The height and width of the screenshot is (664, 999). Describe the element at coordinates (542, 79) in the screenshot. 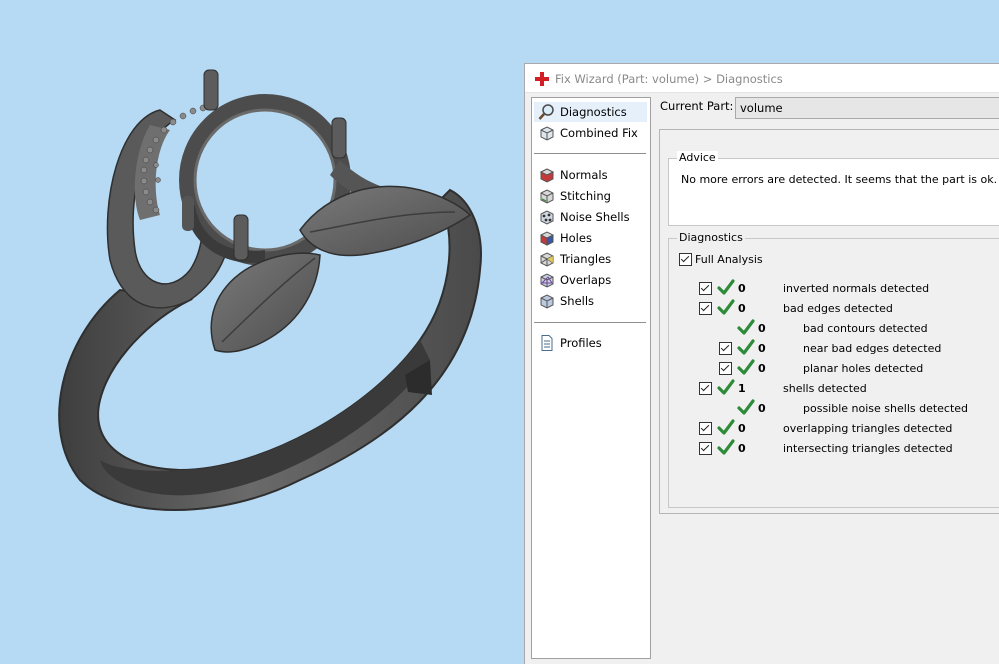

I see `red-cross-icon` at that location.